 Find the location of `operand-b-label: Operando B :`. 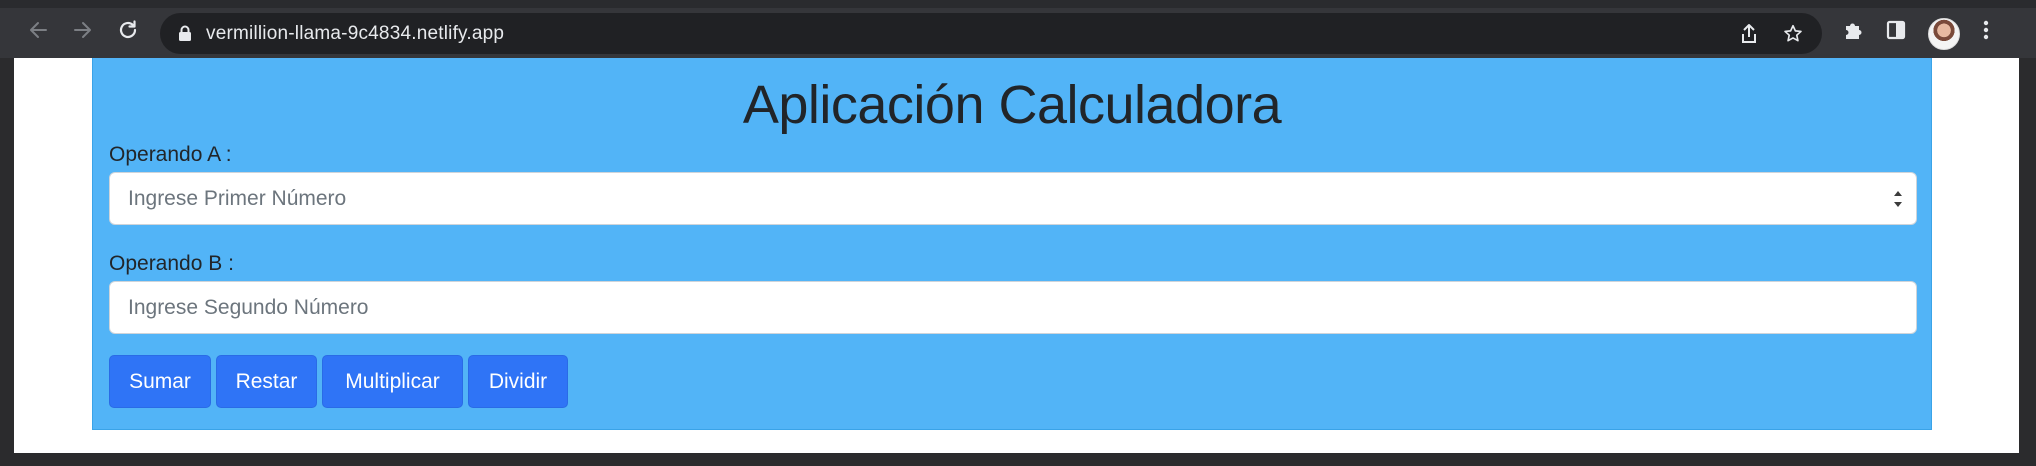

operand-b-label: Operando B : is located at coordinates (171, 263).